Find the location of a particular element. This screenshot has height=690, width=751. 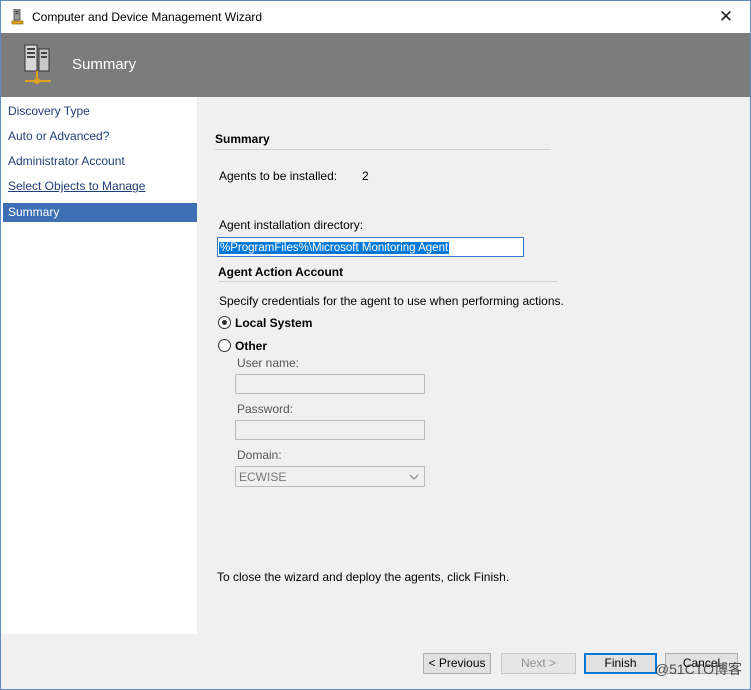

server-network-icon is located at coordinates (37, 64).